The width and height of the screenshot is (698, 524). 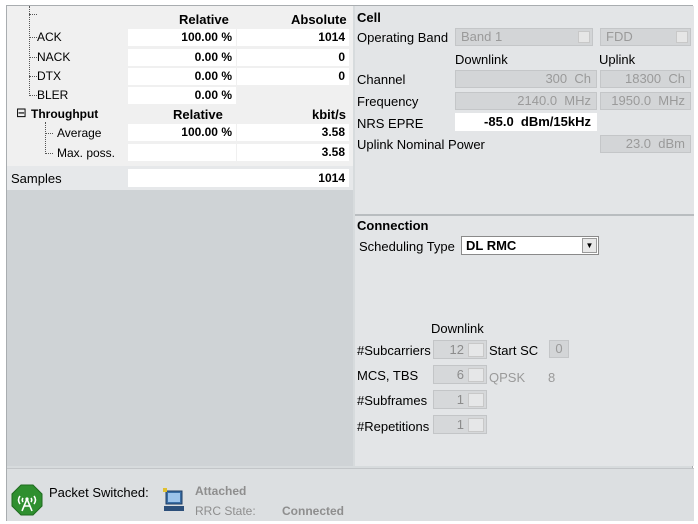 I want to click on samples-value: 1014, so click(x=238, y=178).